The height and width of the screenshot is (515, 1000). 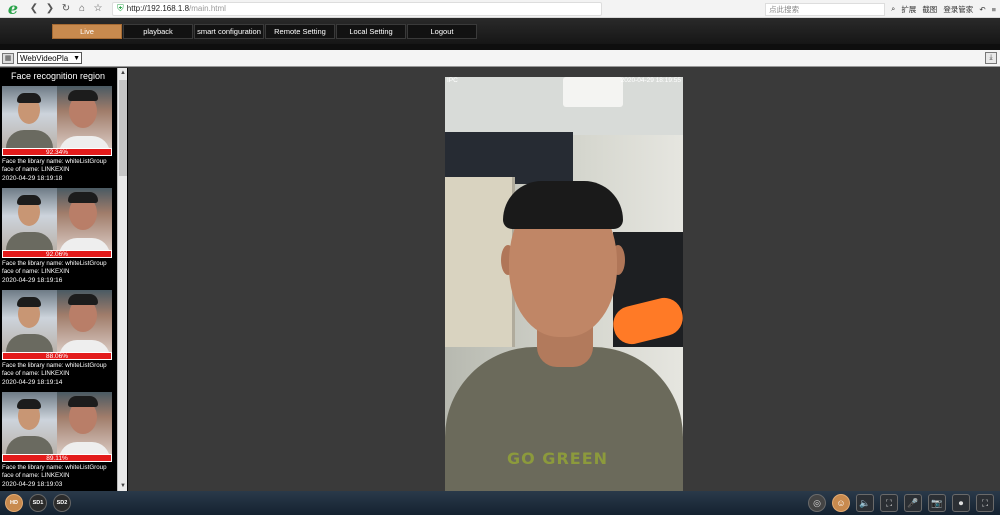 I want to click on toolbar-settings-icon: ⤓, so click(x=991, y=58).